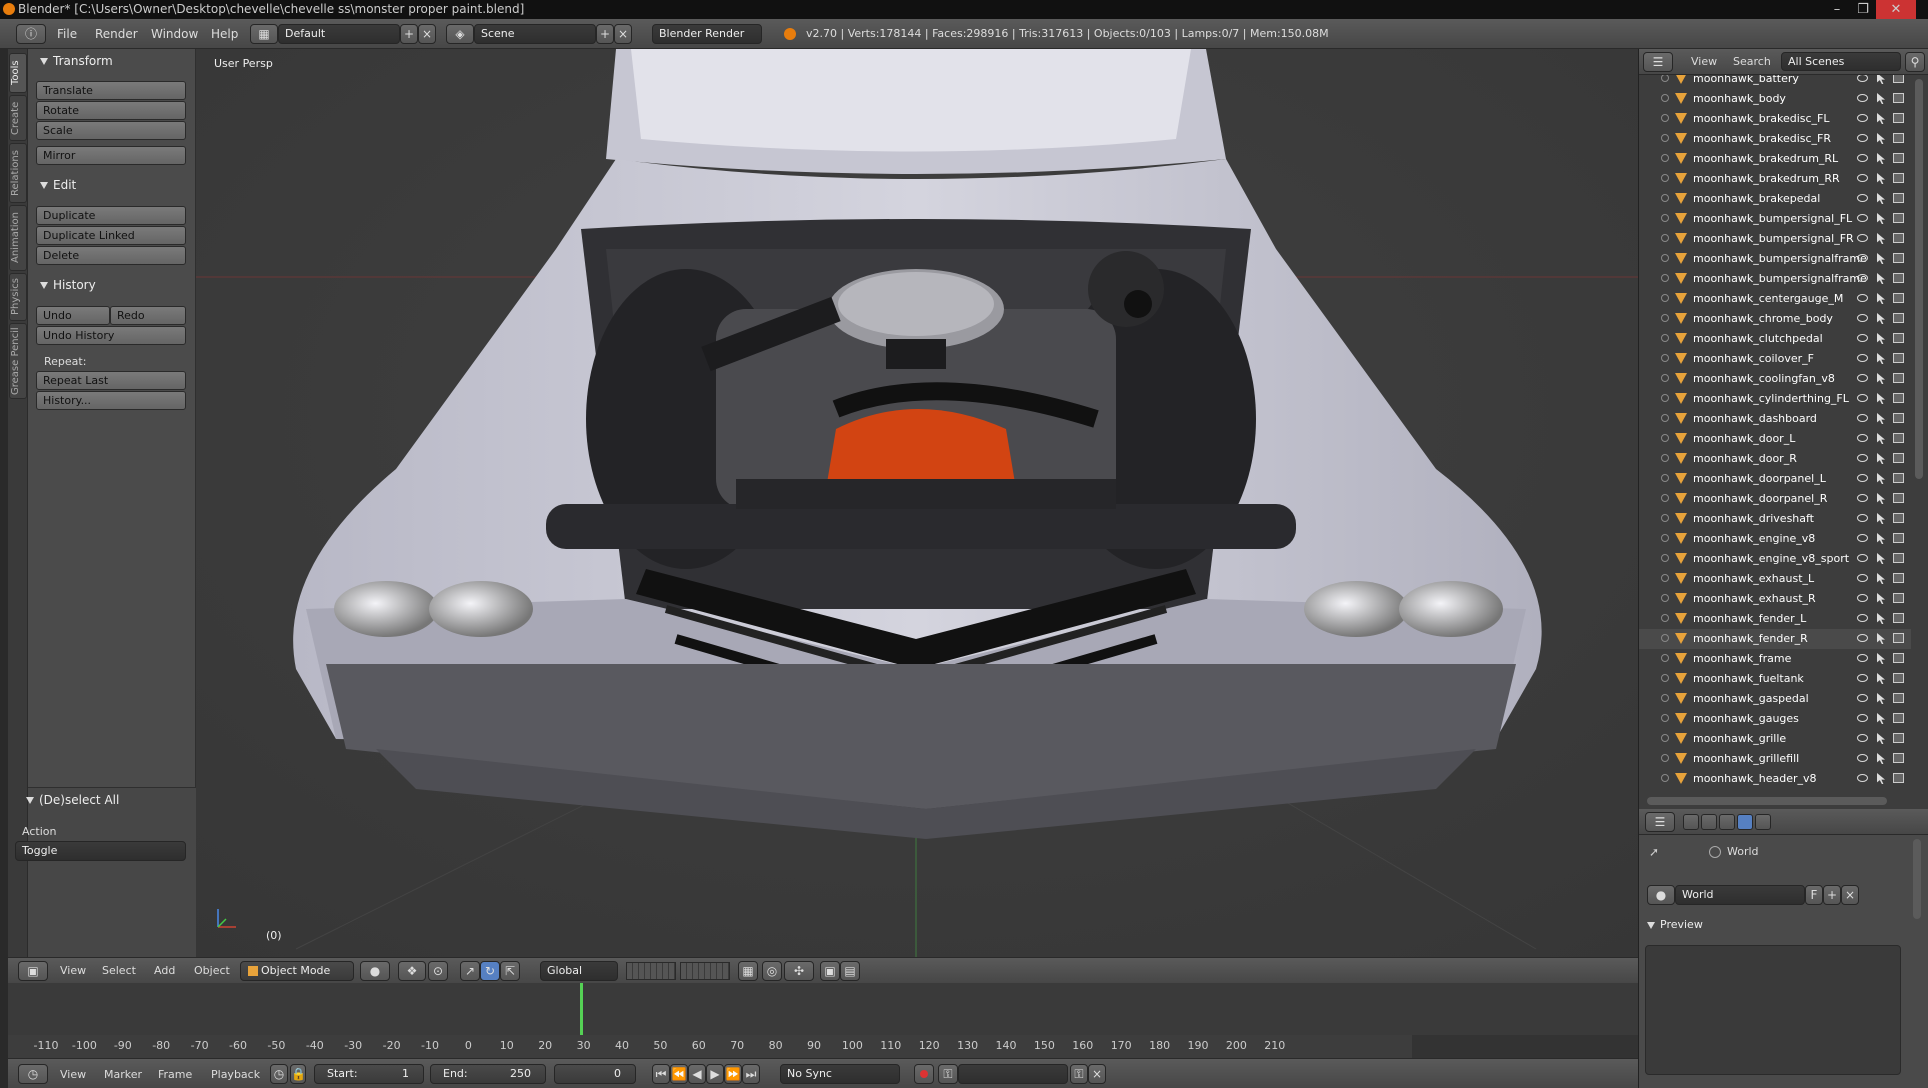 This screenshot has height=1088, width=1928. What do you see at coordinates (112, 285) in the screenshot?
I see `panel-history: History` at bounding box center [112, 285].